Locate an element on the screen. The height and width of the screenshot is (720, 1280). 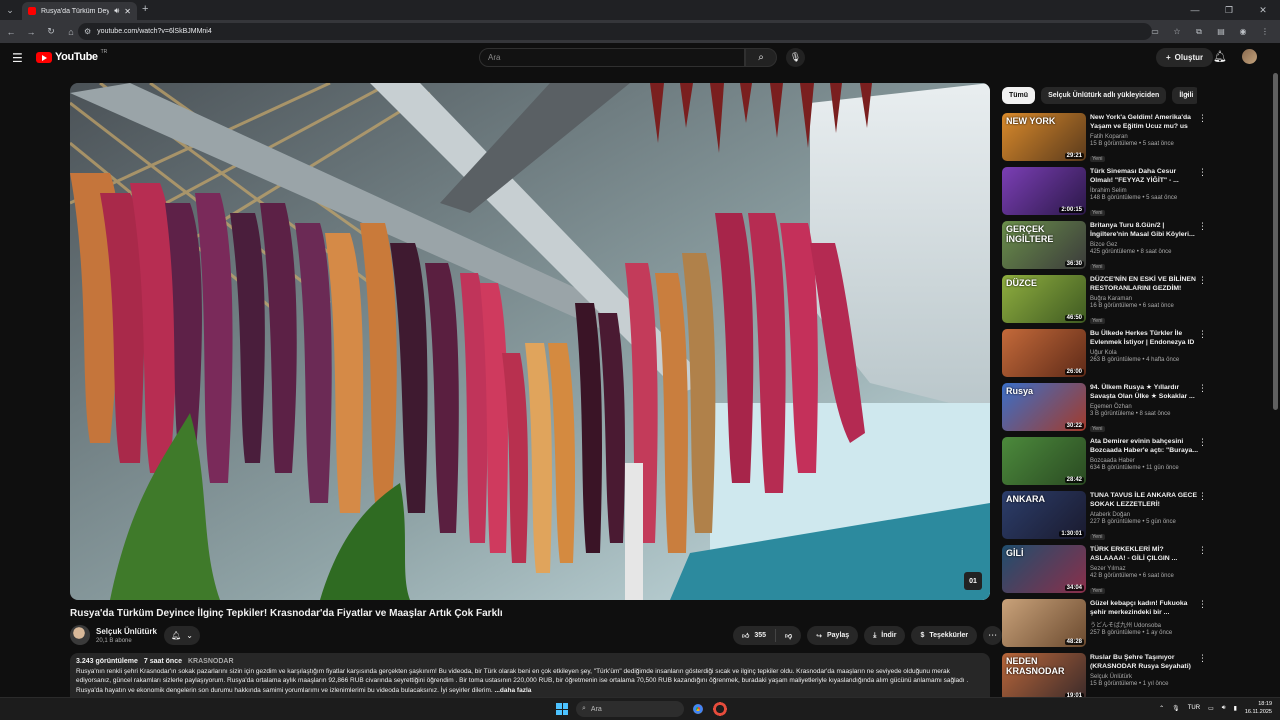
video-thumbnail: 48:28 is located at coordinates (1044, 623).